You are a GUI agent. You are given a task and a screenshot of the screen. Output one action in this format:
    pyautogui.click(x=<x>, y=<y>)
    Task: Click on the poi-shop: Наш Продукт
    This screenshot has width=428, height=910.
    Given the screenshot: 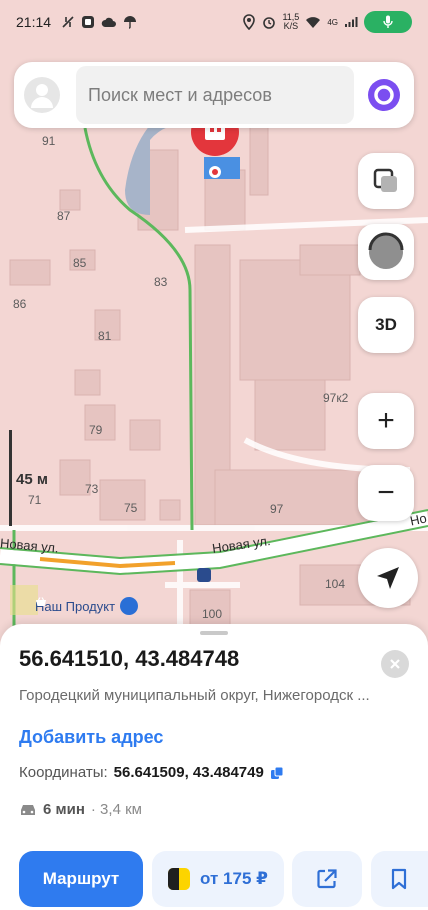 What is the action you would take?
    pyautogui.click(x=87, y=606)
    